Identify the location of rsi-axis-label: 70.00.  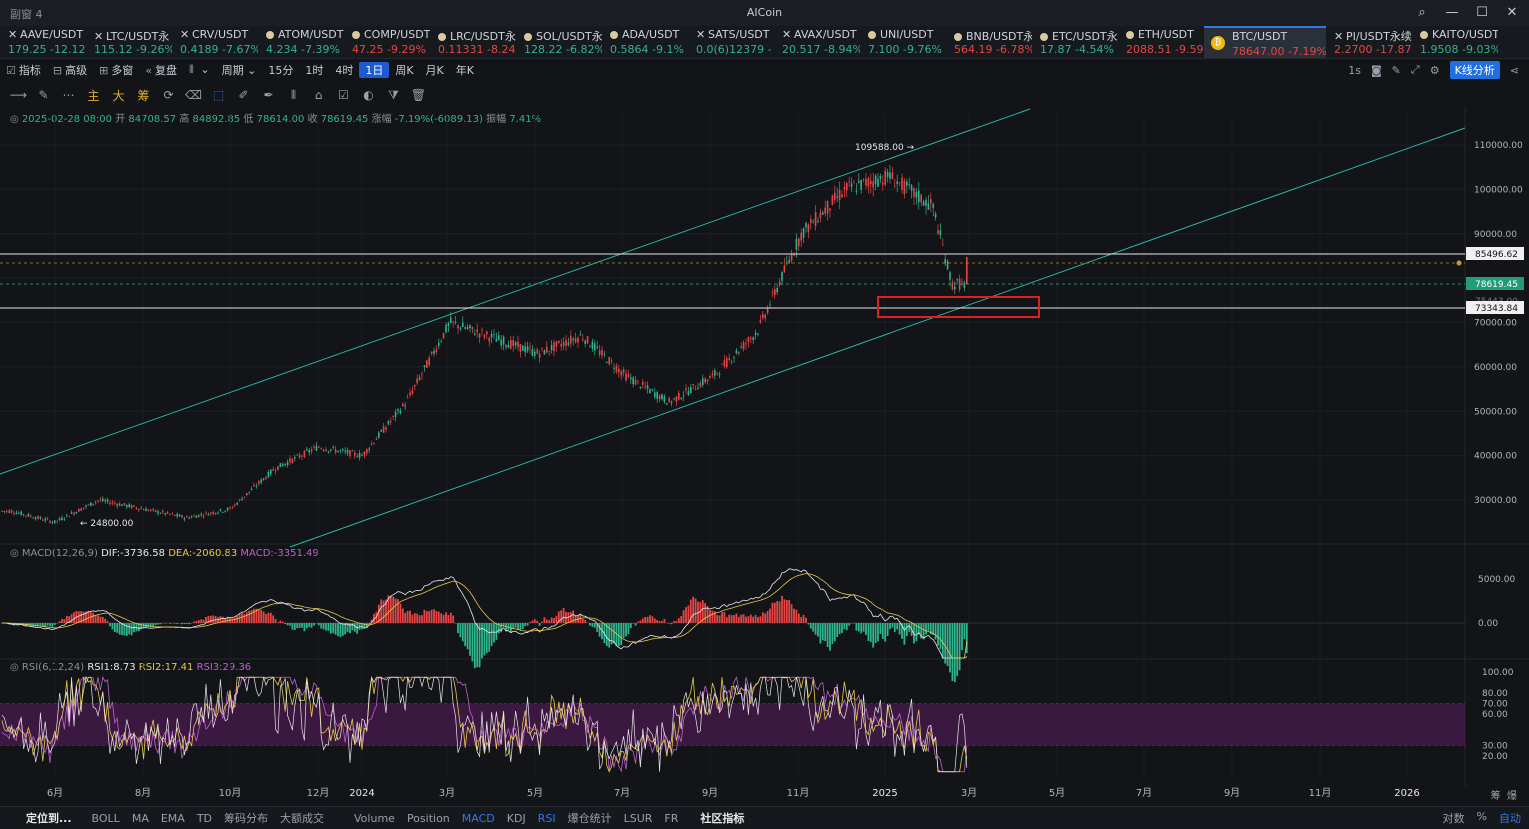
(1495, 705).